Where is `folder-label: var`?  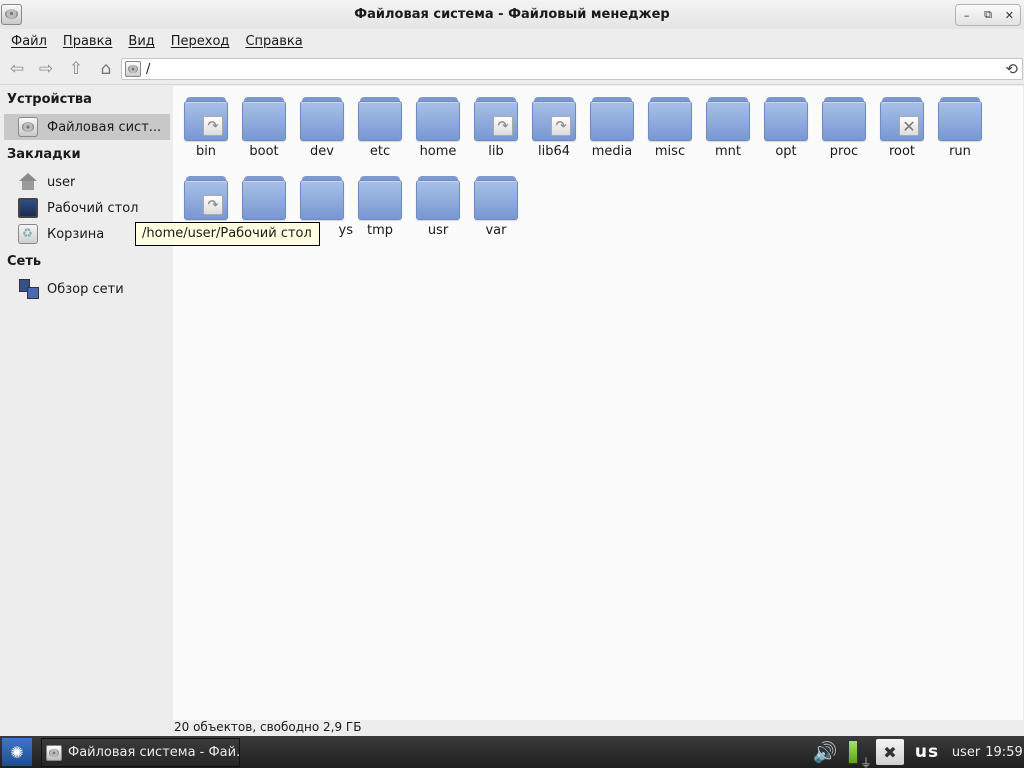 folder-label: var is located at coordinates (496, 230).